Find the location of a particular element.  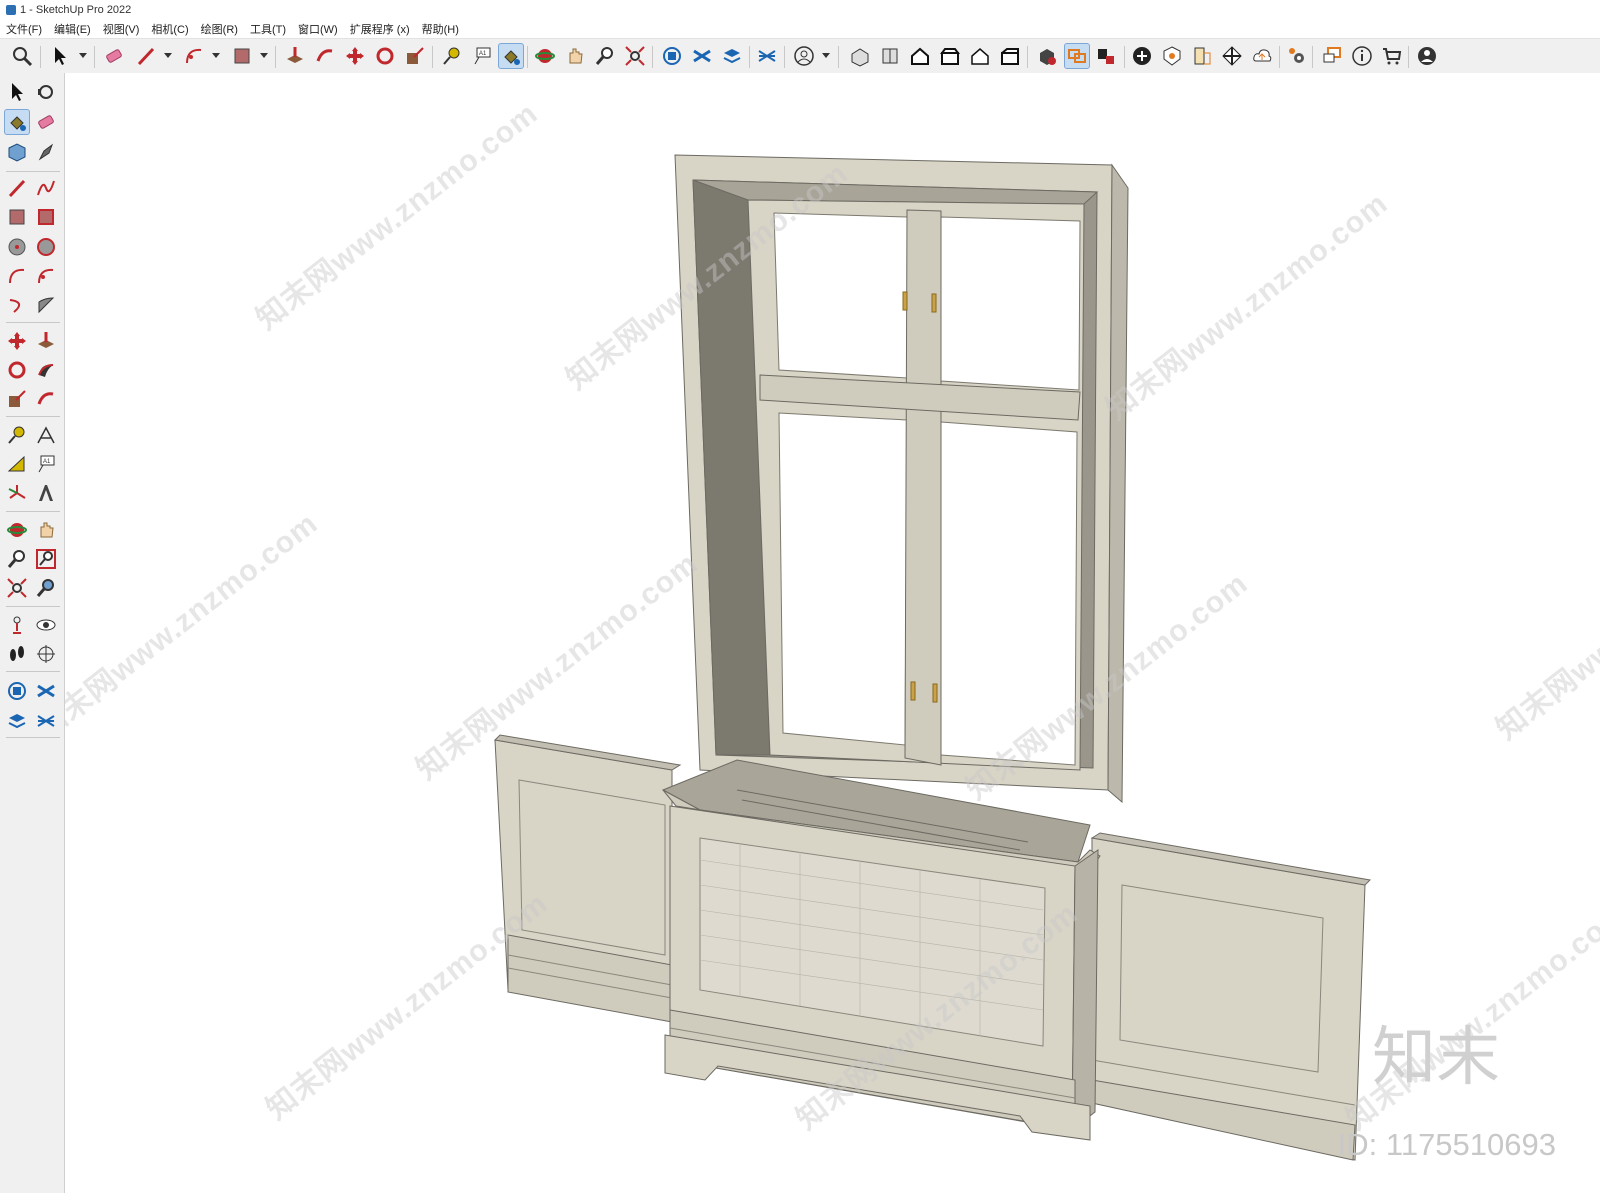

add-location-icon is located at coordinates (1142, 56).